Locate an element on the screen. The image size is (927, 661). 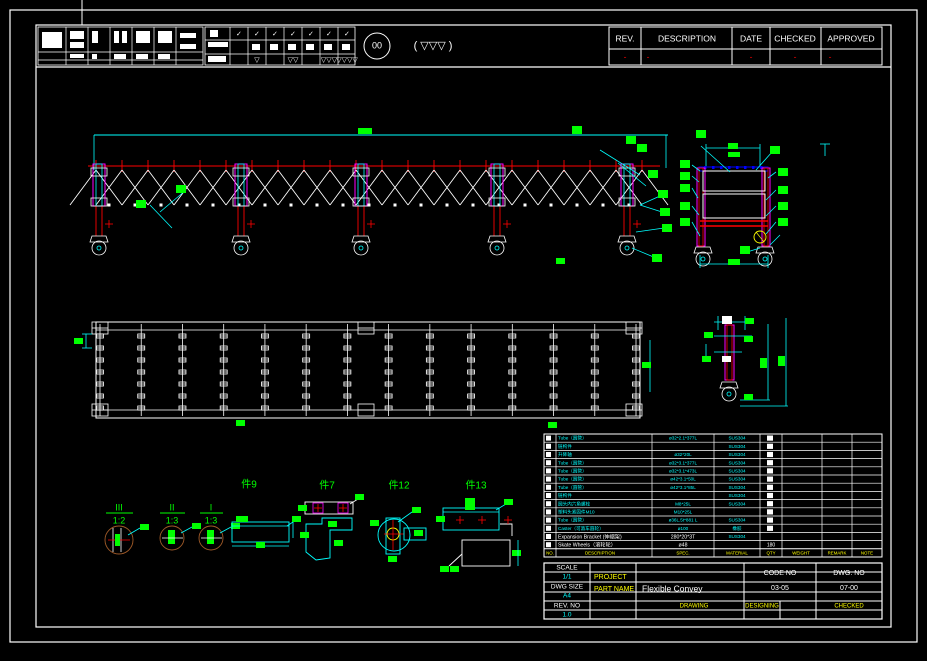
checked-label: CHECKED is located at coordinates (849, 607).